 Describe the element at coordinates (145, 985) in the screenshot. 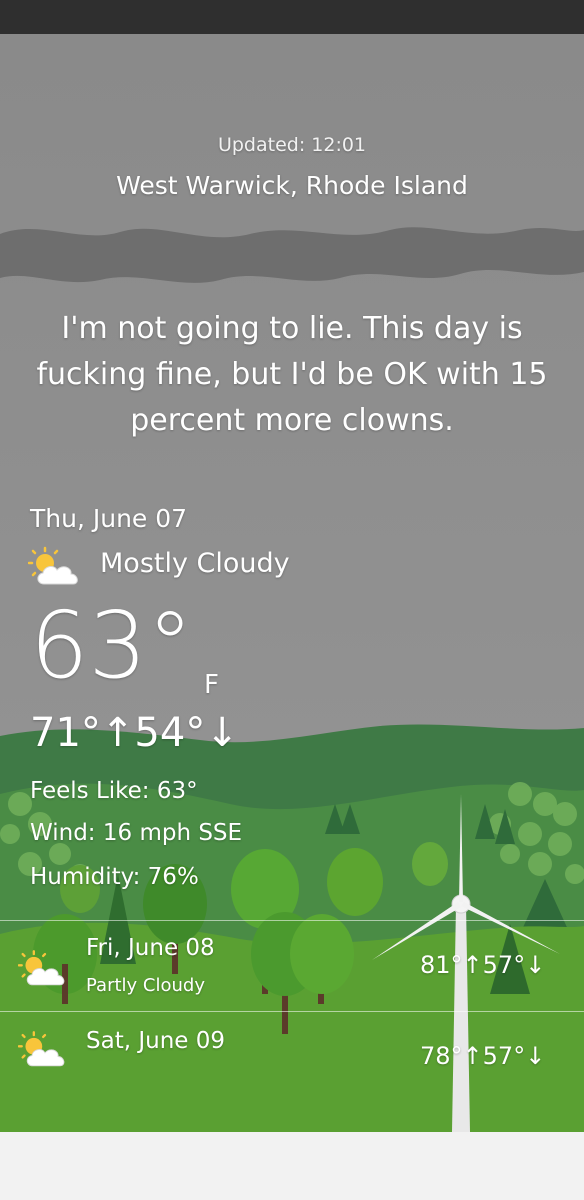

I see `forecast-condition: Partly Cloudy` at that location.